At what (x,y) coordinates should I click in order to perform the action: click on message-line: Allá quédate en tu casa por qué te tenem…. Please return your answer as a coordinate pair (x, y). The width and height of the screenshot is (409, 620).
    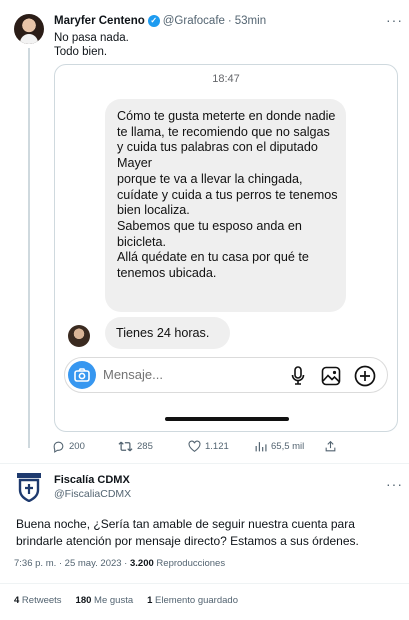
    Looking at the image, I should click on (213, 265).